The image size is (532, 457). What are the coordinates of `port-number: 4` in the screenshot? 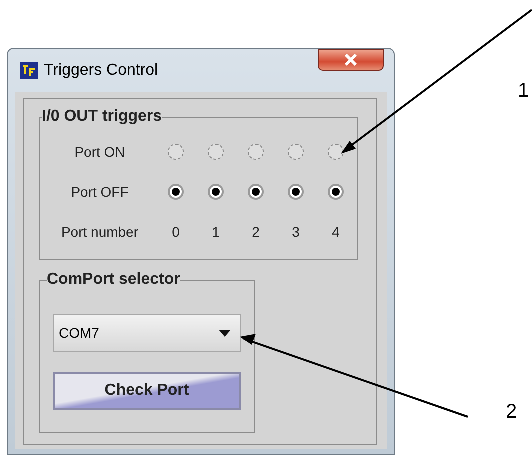 It's located at (336, 232).